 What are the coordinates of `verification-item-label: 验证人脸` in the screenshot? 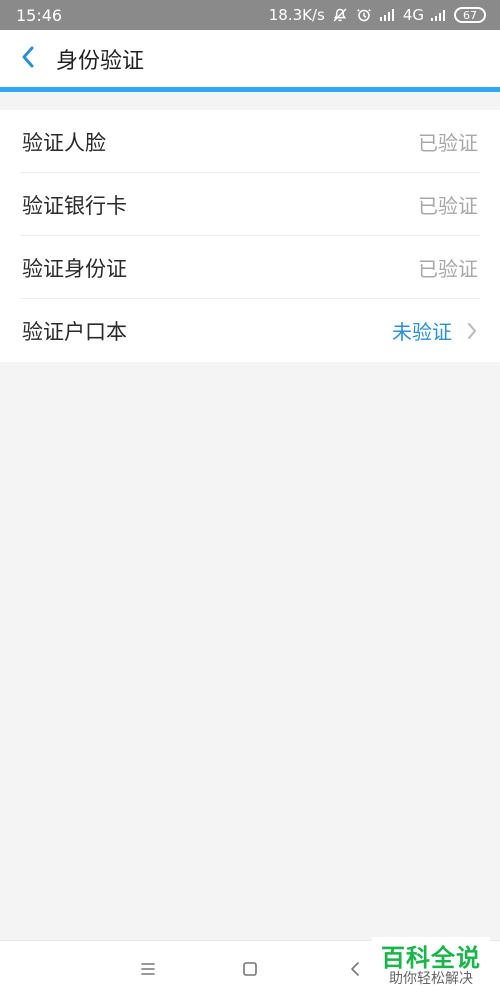 It's located at (64, 142).